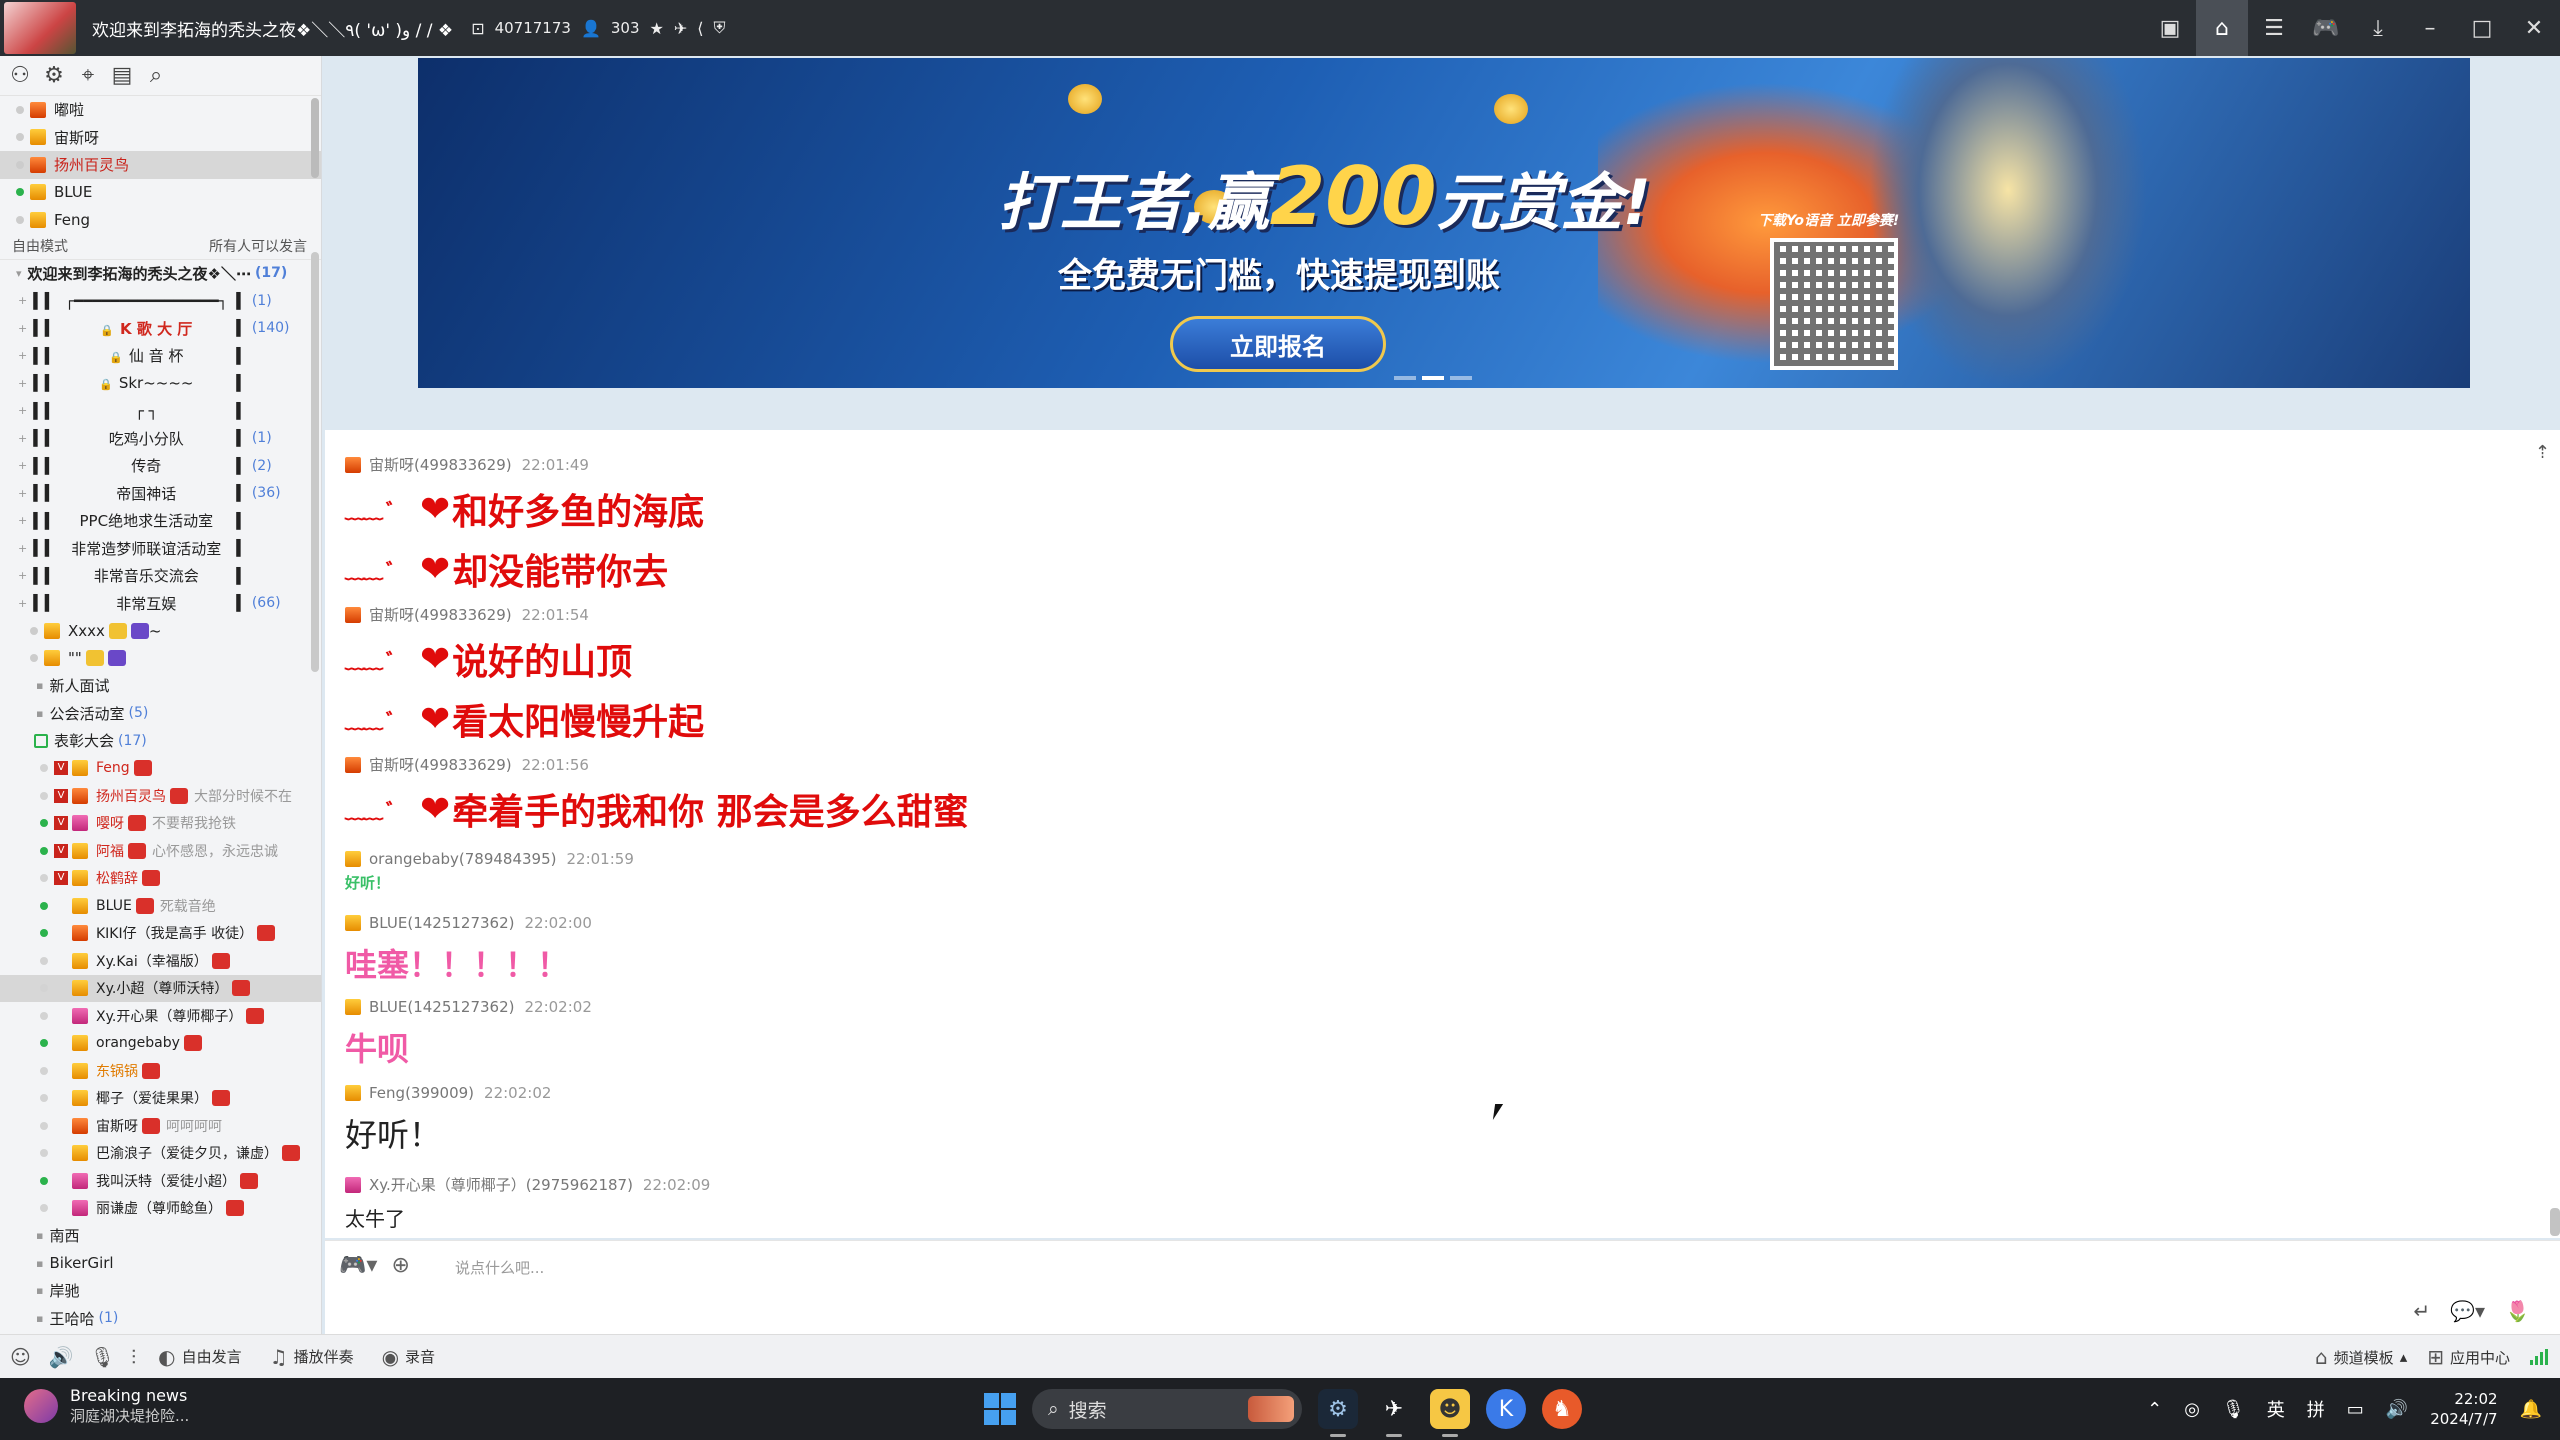  What do you see at coordinates (160, 879) in the screenshot?
I see `room-member: V 松鹤辞` at bounding box center [160, 879].